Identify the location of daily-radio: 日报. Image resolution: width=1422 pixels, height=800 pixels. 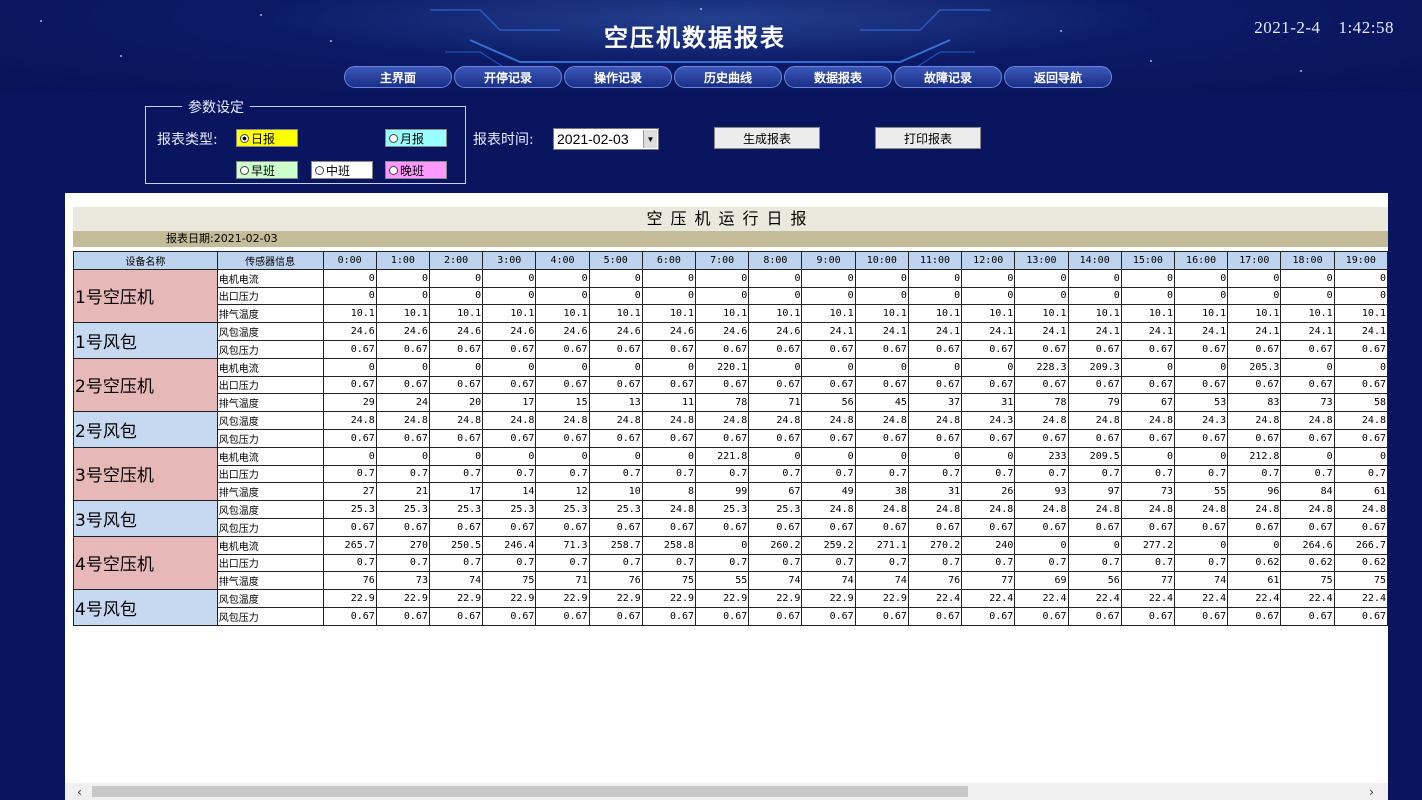
(267, 138).